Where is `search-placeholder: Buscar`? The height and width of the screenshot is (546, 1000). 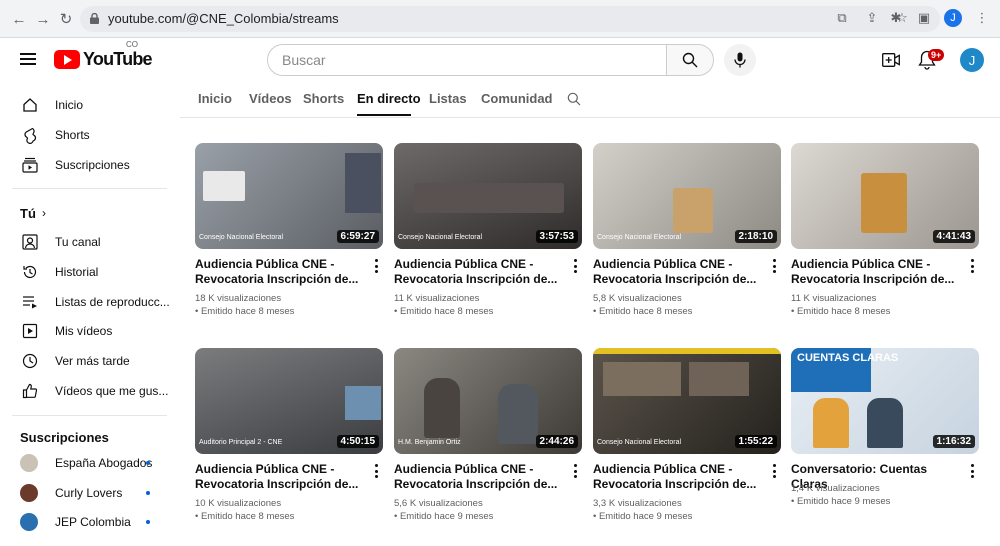
search-placeholder: Buscar is located at coordinates (304, 60).